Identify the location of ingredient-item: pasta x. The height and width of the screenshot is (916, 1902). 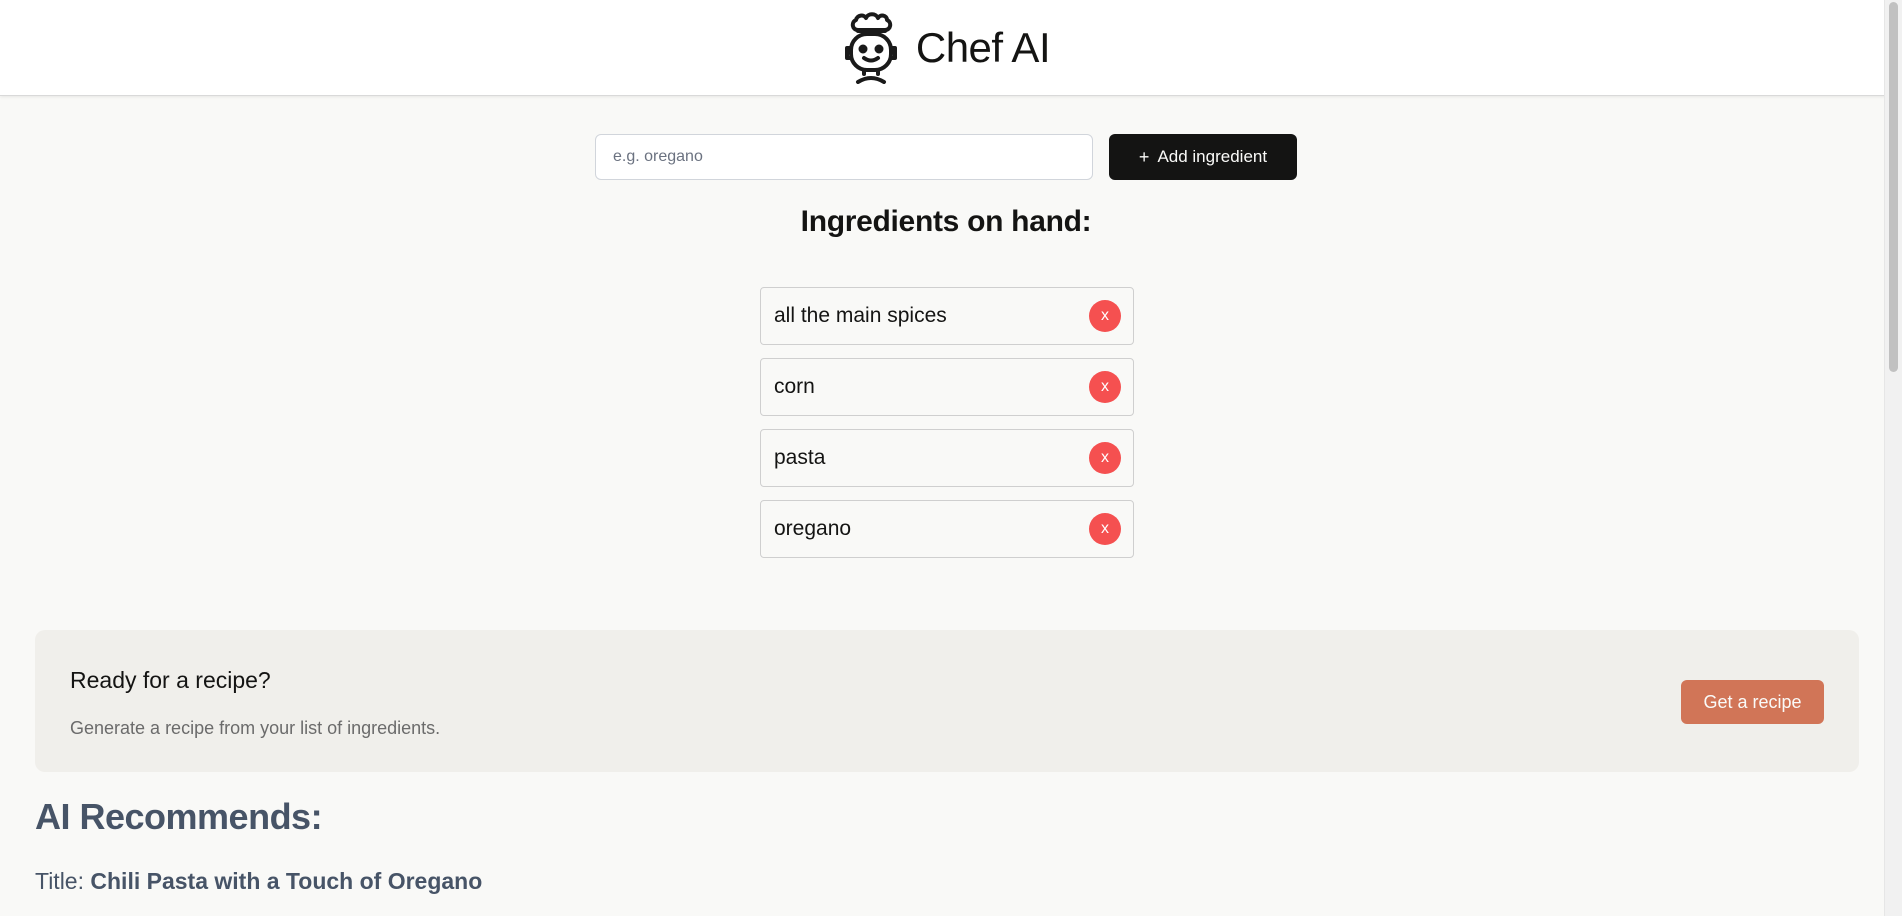
(947, 458).